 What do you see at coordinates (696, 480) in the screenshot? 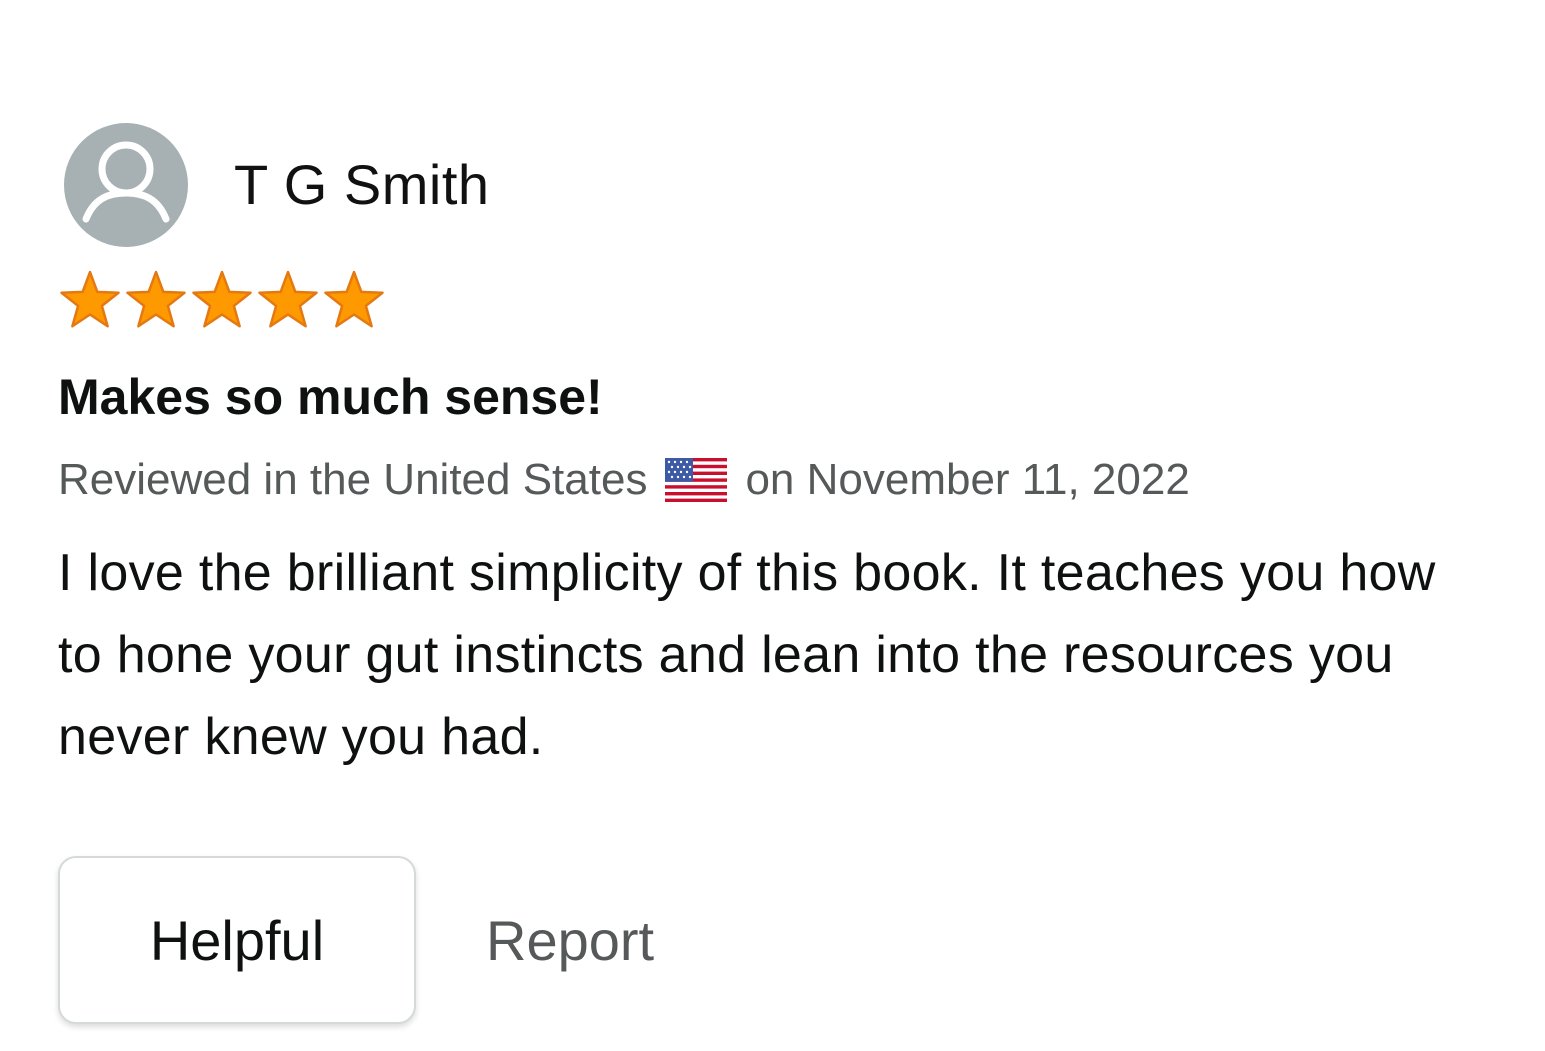
I see `us-flag-icon` at bounding box center [696, 480].